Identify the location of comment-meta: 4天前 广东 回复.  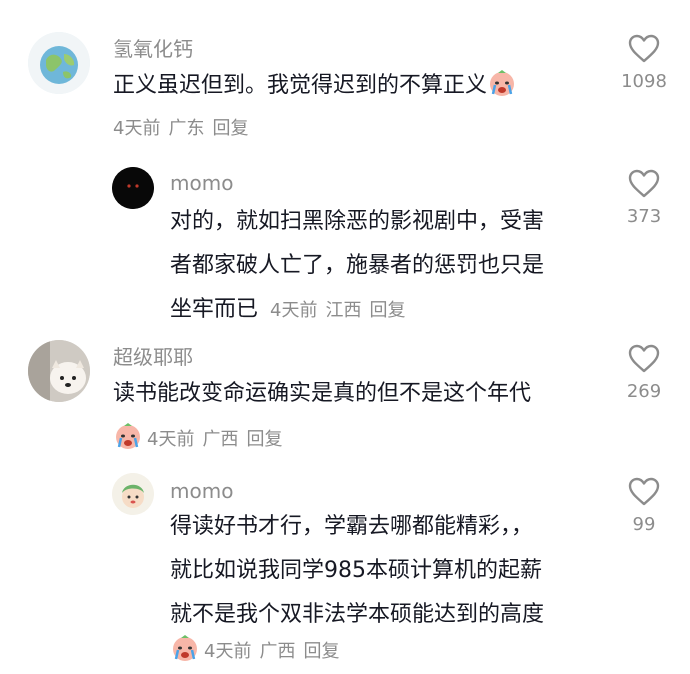
(184, 129).